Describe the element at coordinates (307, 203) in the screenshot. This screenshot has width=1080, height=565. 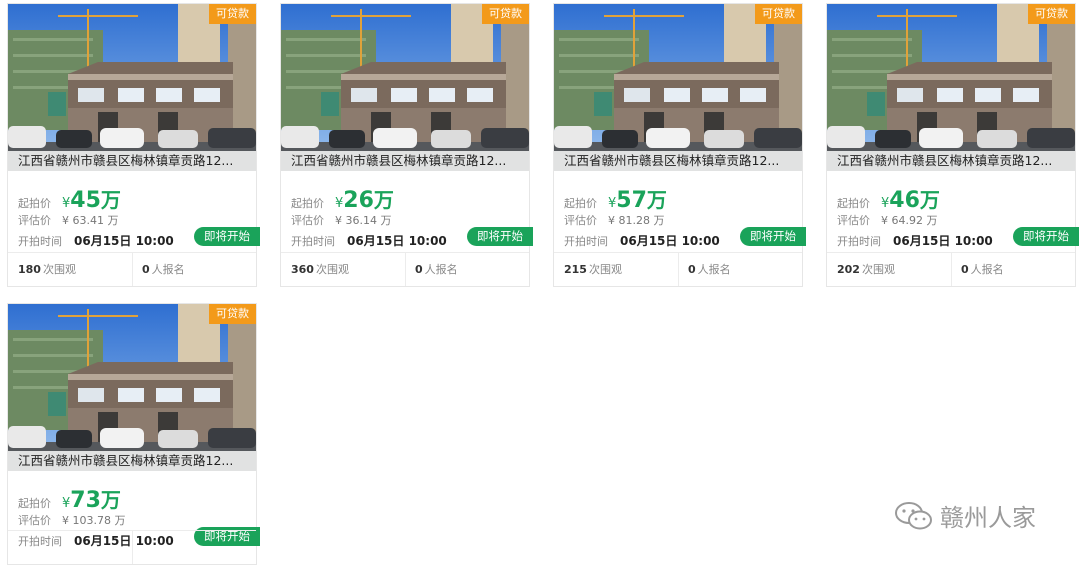
I see `start-price-label: 起拍价` at that location.